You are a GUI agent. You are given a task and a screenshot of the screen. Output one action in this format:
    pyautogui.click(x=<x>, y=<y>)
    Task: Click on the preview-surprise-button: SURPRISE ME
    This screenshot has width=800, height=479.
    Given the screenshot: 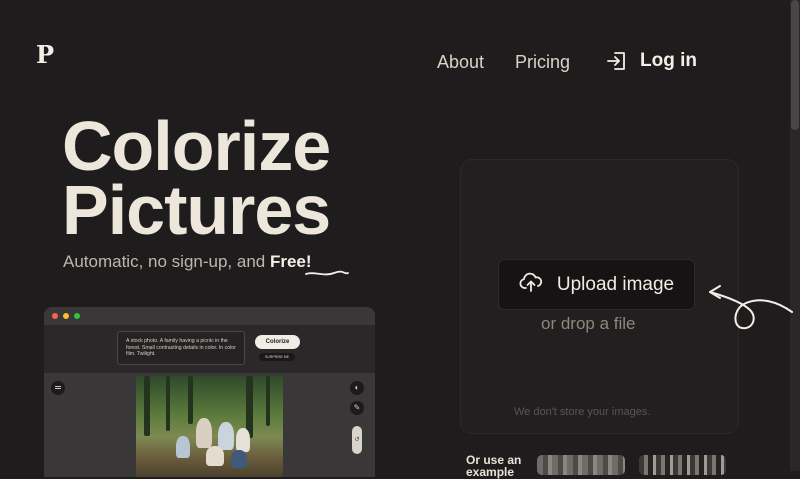 What is the action you would take?
    pyautogui.click(x=277, y=357)
    